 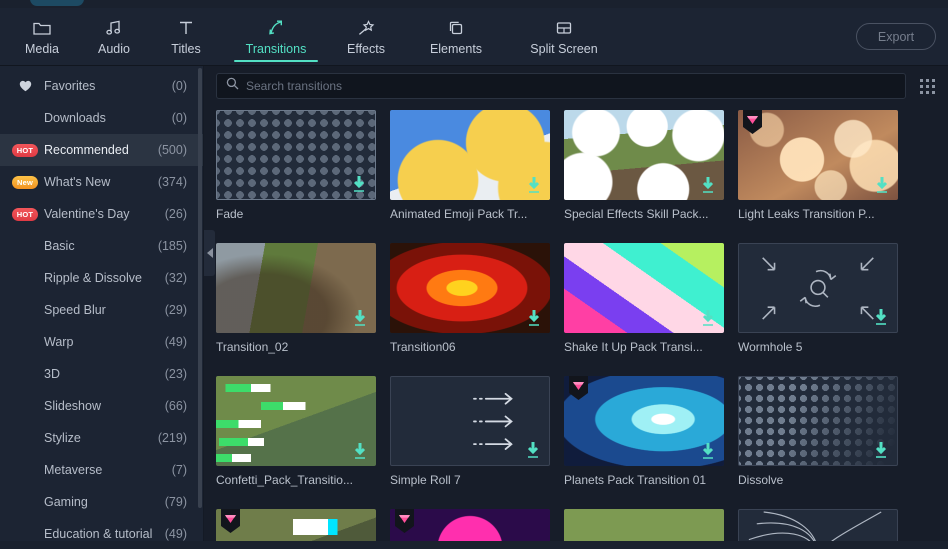 I want to click on sidebar-item-valentines-day: HOT Valentine's Day (26), so click(x=101, y=214).